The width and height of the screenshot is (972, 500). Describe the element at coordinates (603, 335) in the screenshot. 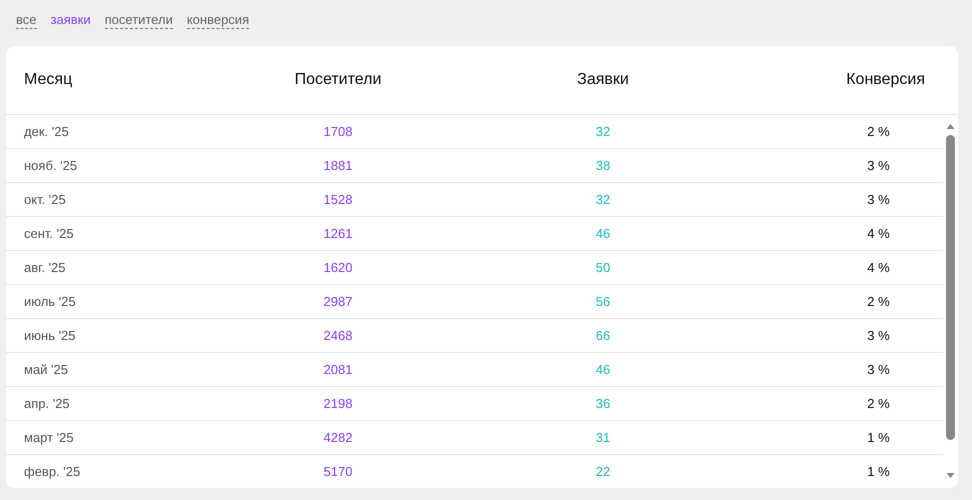

I see `requests-cell-text: 66` at that location.